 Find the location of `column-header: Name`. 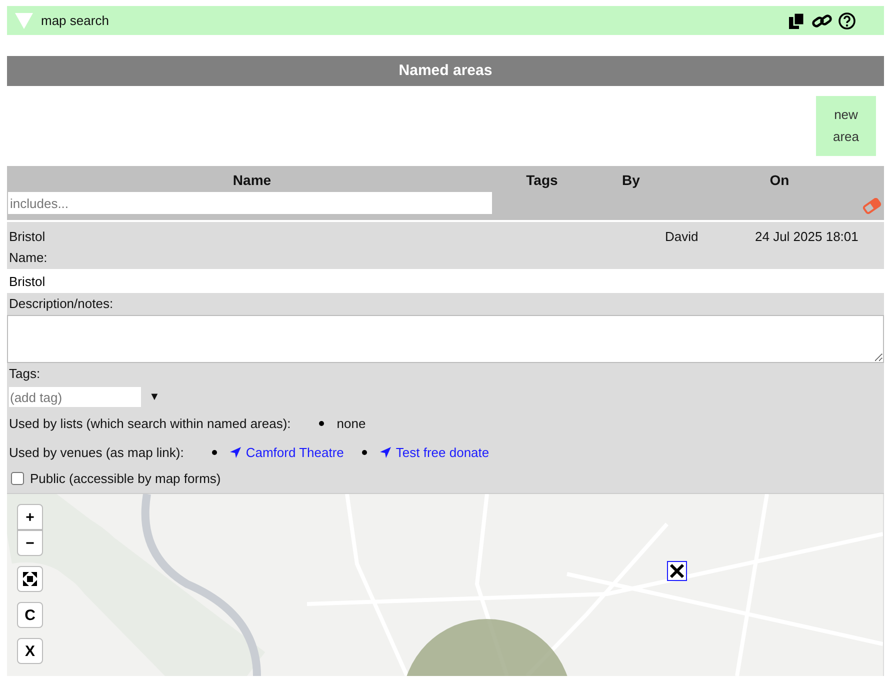

column-header: Name is located at coordinates (252, 180).